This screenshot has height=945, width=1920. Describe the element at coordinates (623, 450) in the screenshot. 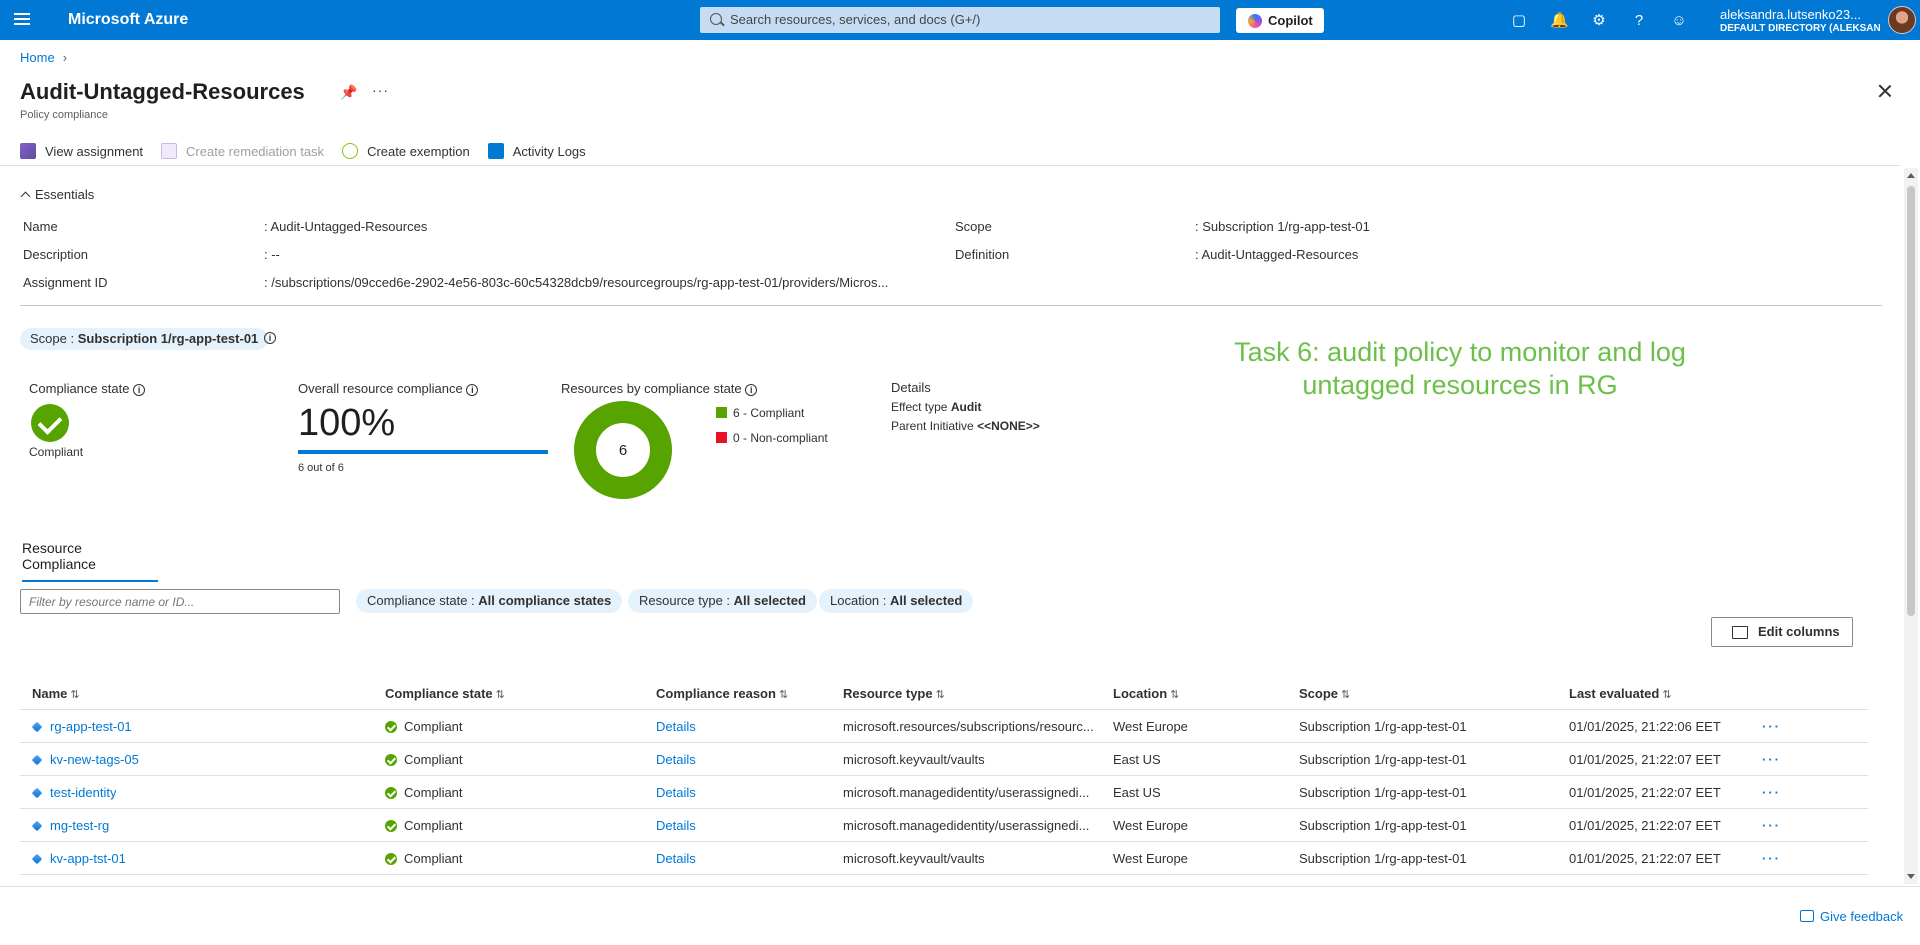

I see `compliance-donut-chart: 6` at that location.